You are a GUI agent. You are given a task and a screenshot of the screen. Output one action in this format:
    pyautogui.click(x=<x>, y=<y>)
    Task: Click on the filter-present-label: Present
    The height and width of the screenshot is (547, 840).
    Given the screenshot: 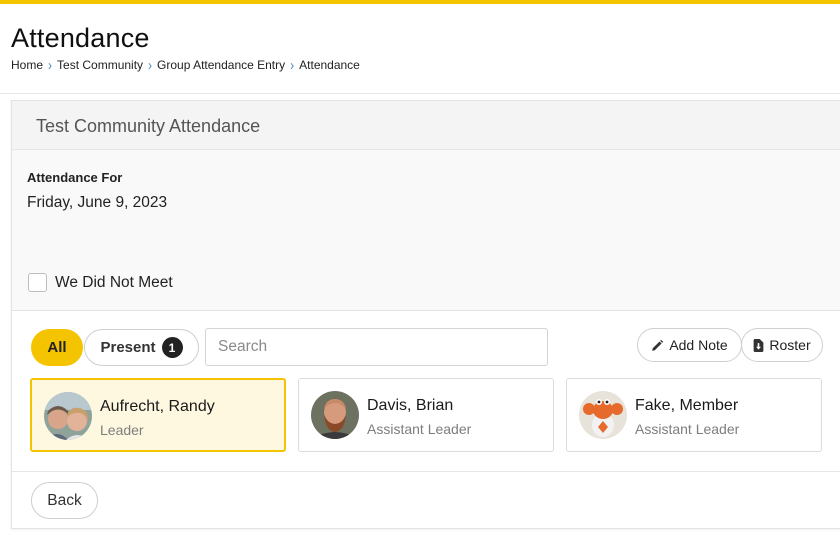 What is the action you would take?
    pyautogui.click(x=128, y=347)
    